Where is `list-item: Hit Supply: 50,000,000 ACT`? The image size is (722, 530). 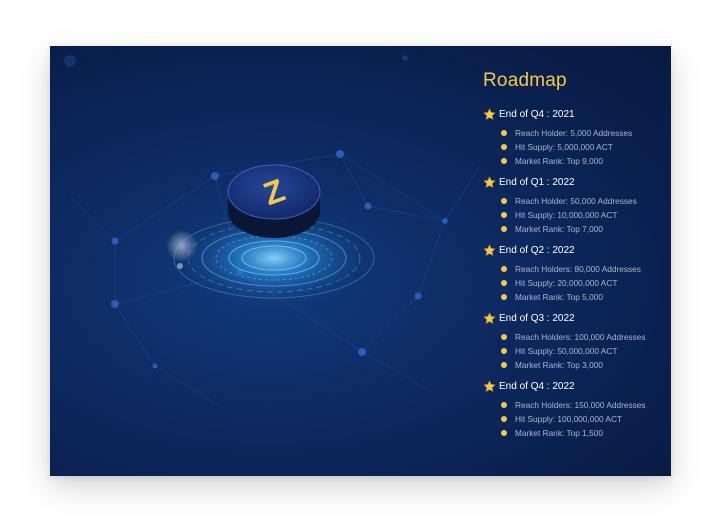
list-item: Hit Supply: 50,000,000 ACT is located at coordinates (584, 351).